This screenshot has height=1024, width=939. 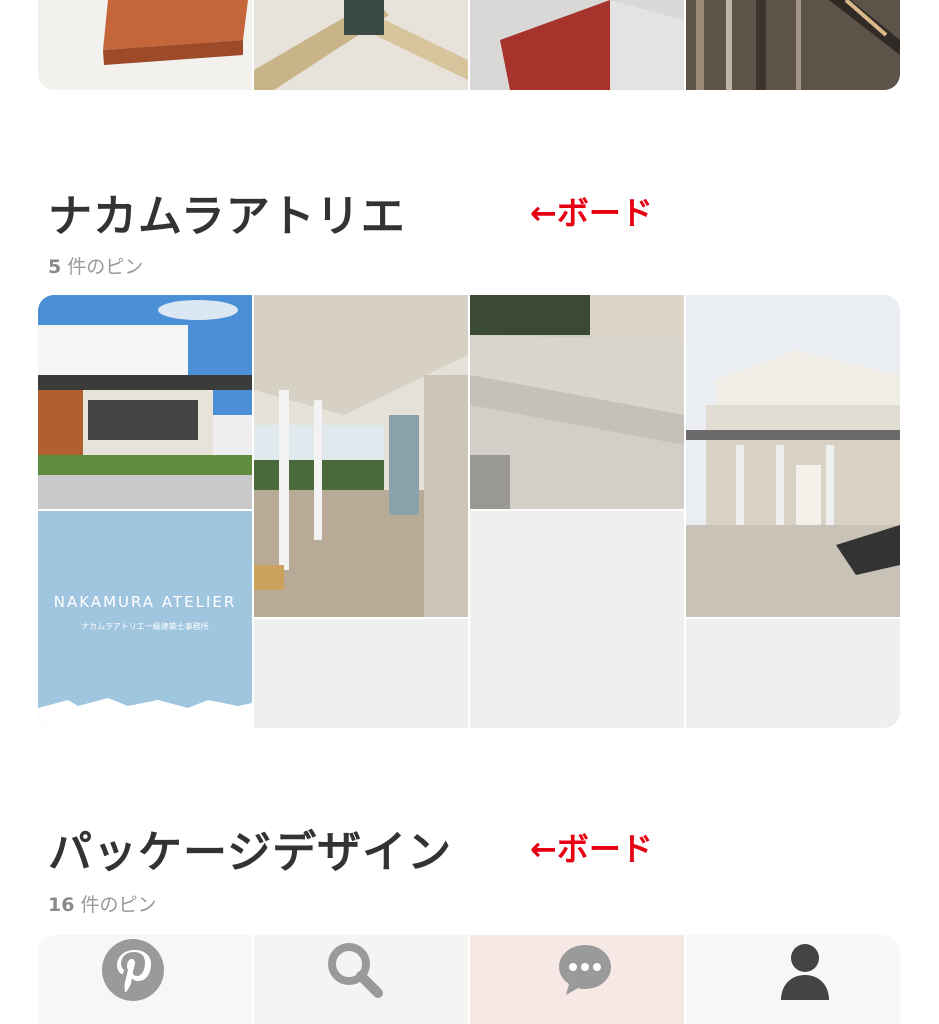 I want to click on profile-icon, so click(x=805, y=972).